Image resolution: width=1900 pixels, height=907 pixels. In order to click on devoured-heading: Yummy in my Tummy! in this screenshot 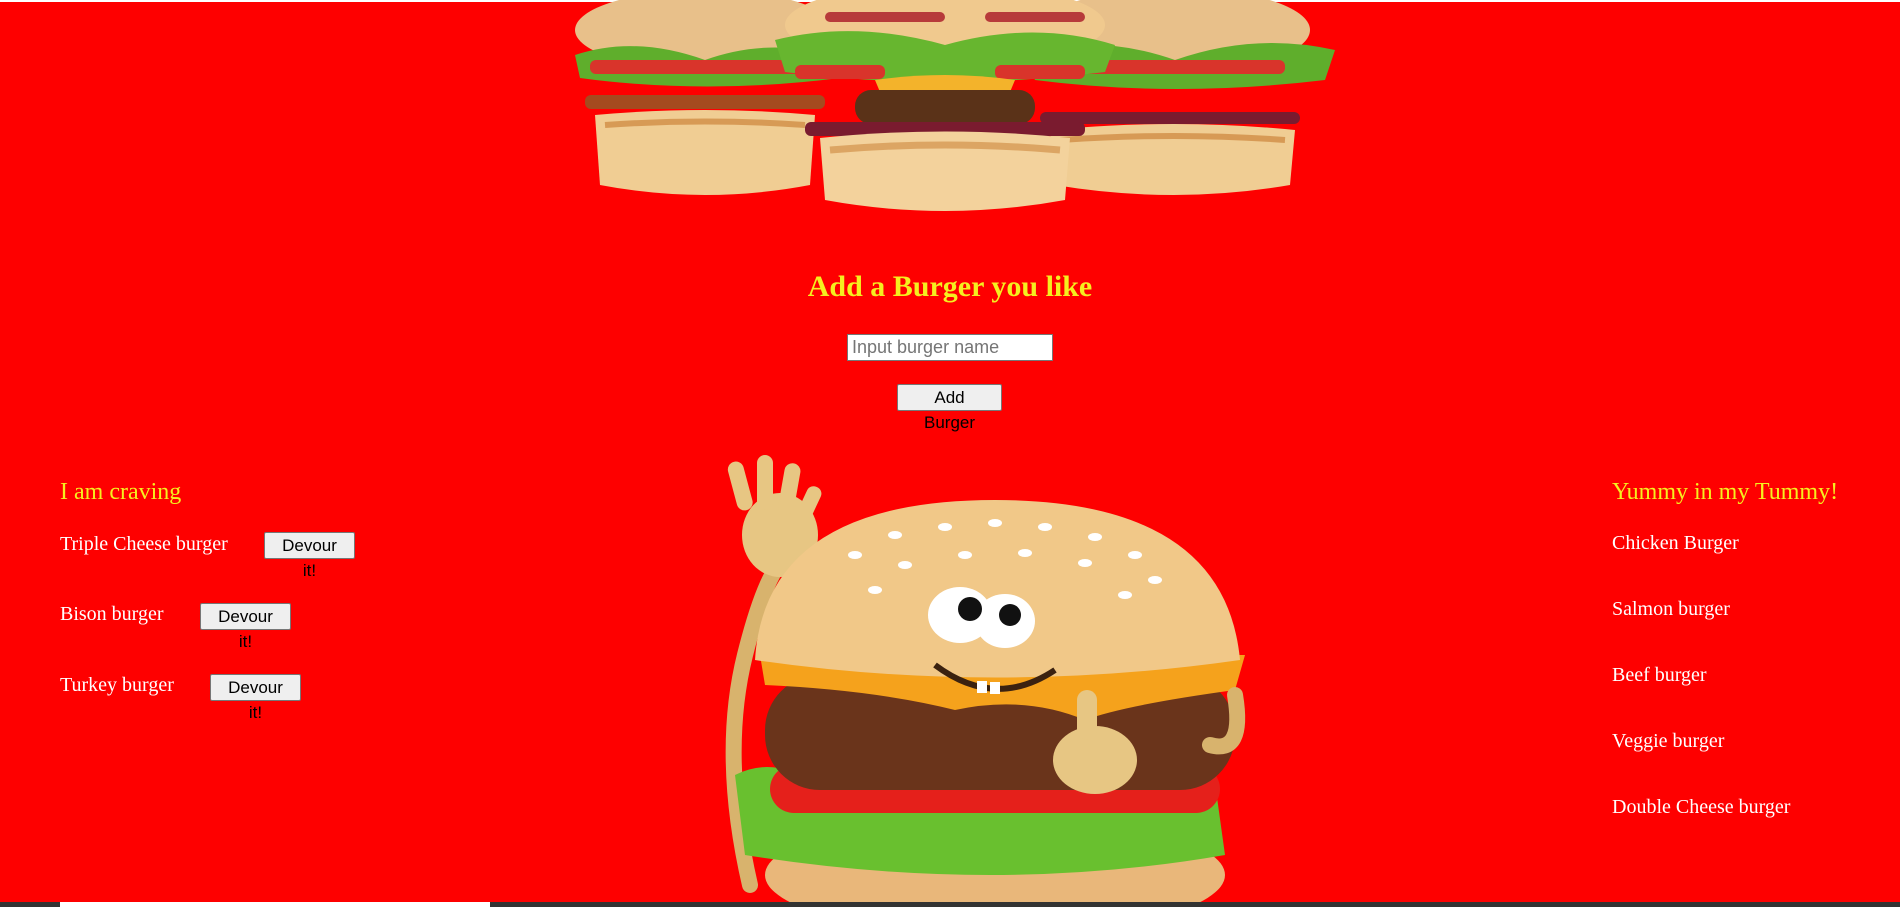, I will do `click(1725, 492)`.